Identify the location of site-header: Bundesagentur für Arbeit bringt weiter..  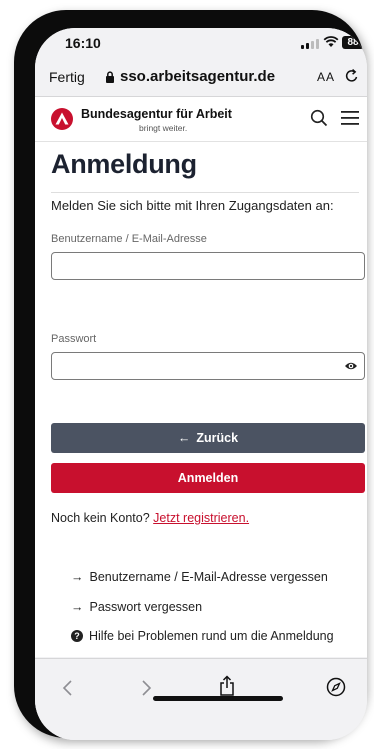
(201, 119).